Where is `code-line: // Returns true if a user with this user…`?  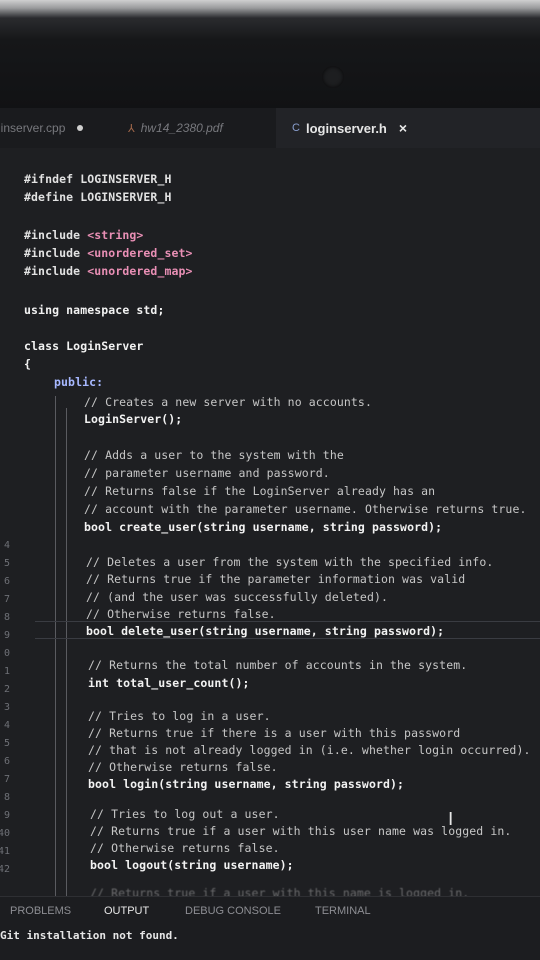
code-line: // Returns true if a user with this user… is located at coordinates (301, 831).